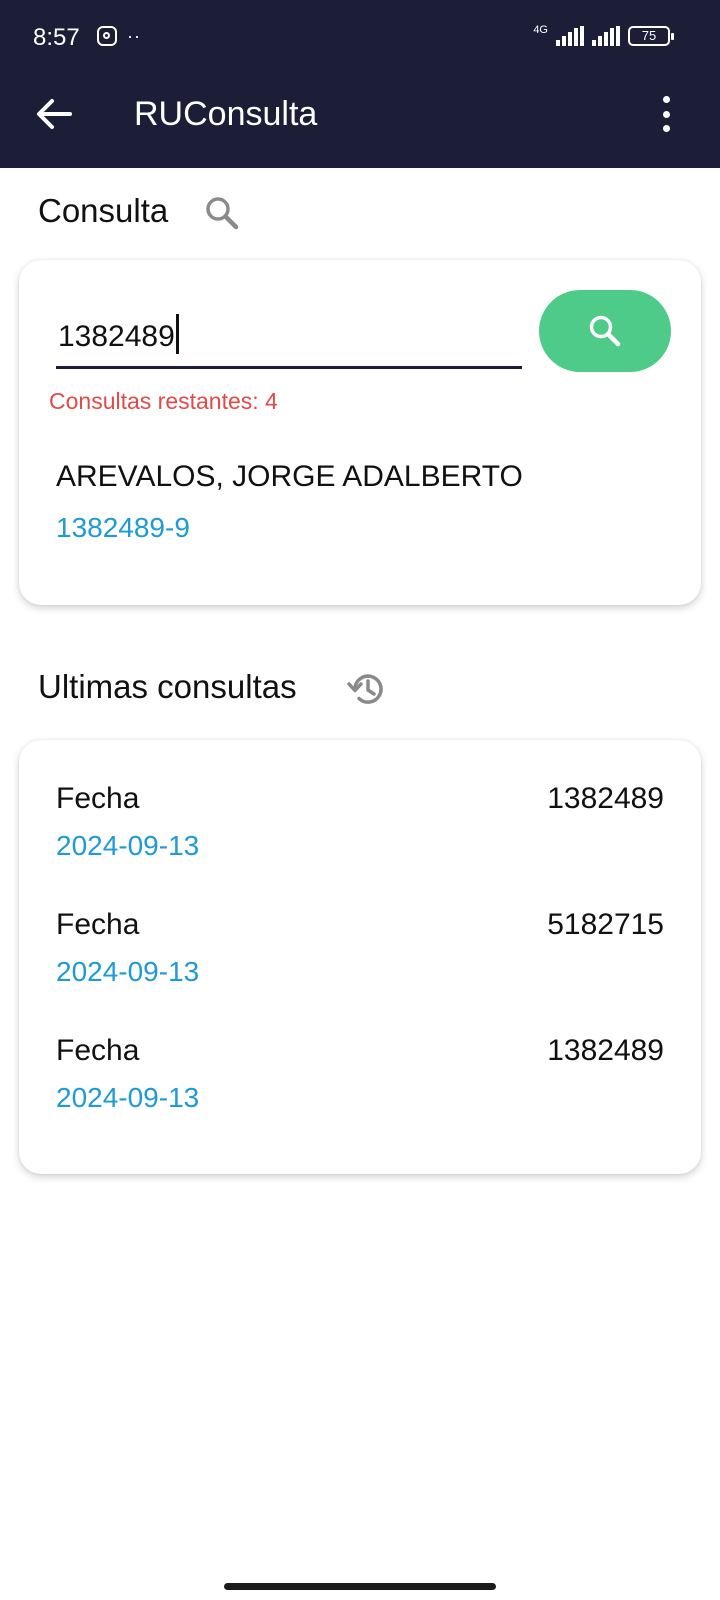 The image size is (720, 1600). I want to click on battery-icon: 75, so click(651, 36).